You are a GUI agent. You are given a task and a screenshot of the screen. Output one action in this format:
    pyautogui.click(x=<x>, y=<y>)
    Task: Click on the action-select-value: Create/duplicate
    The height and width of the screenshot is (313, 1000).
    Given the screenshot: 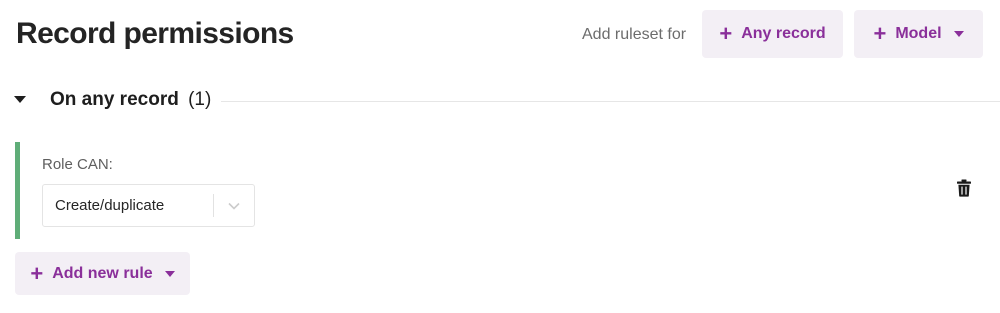 What is the action you would take?
    pyautogui.click(x=110, y=205)
    